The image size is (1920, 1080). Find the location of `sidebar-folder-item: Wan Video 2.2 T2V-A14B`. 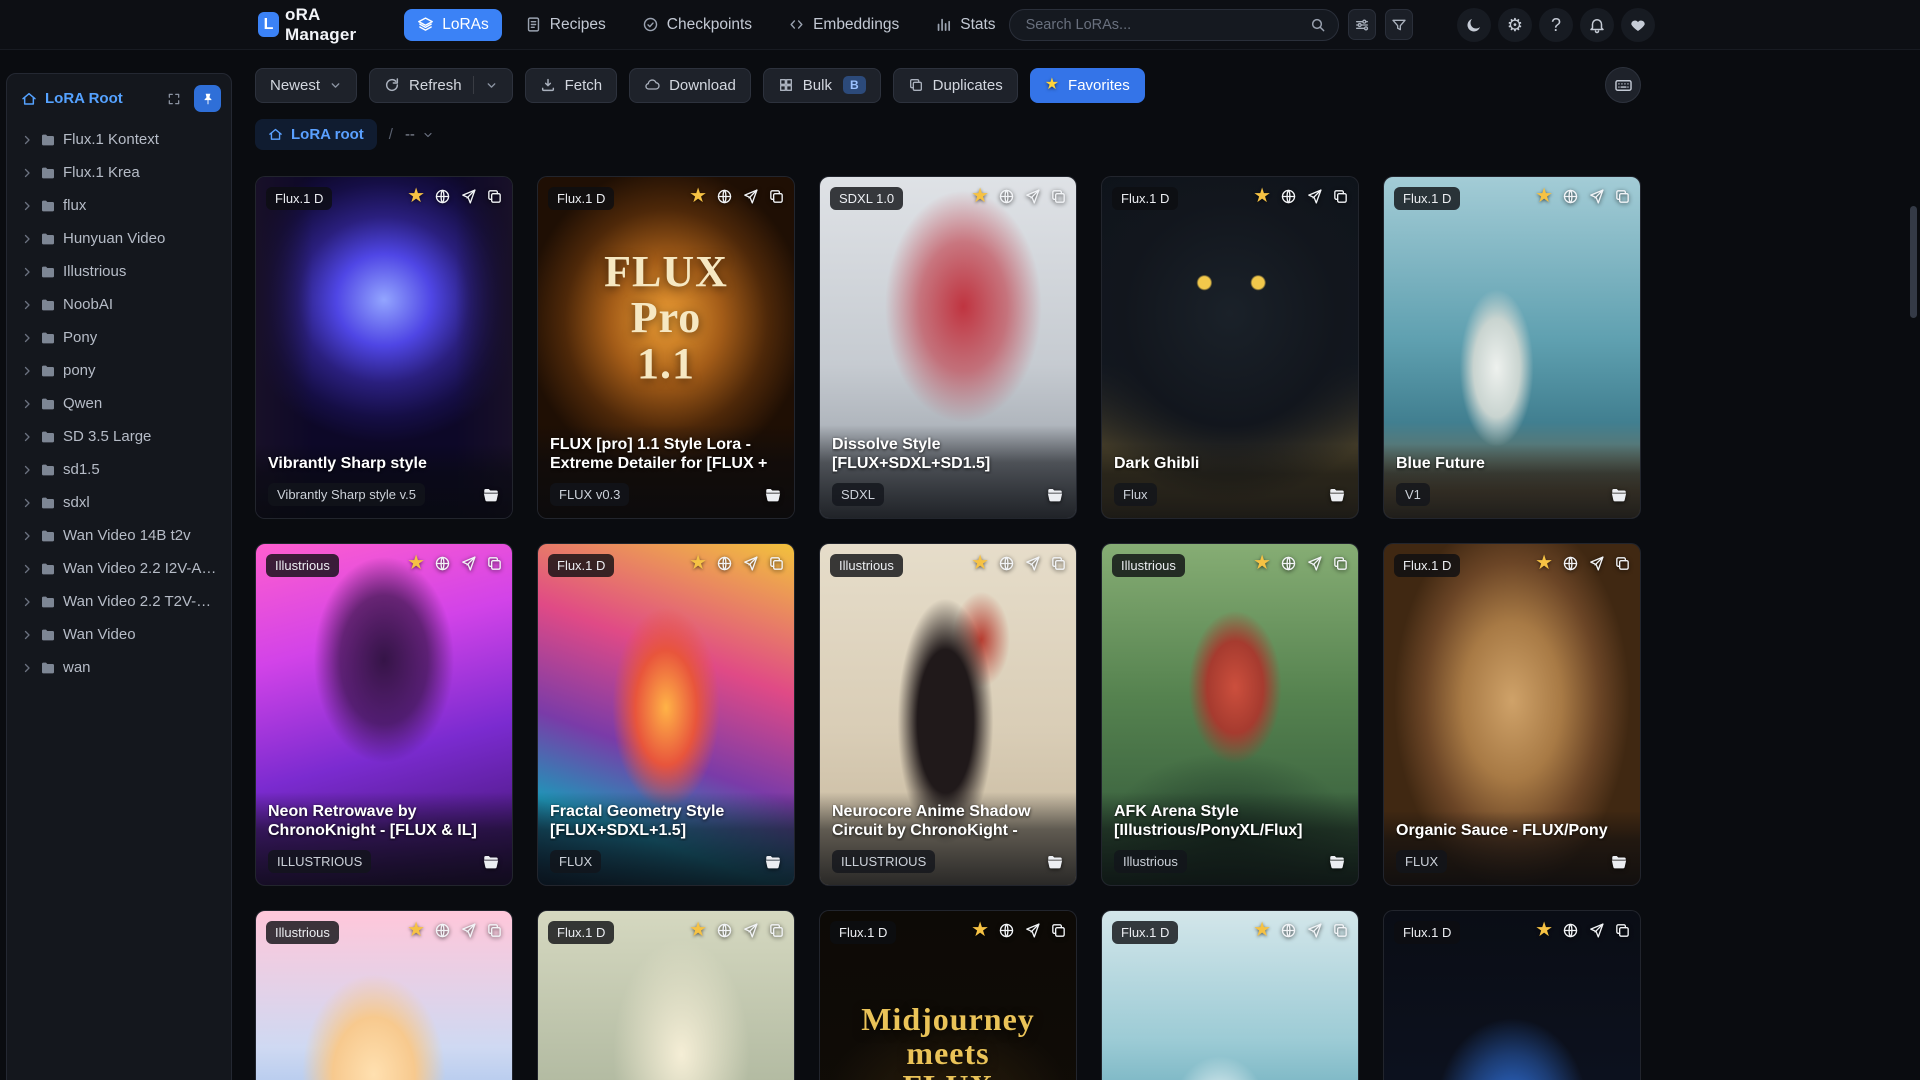

sidebar-folder-item: Wan Video 2.2 T2V-A14B is located at coordinates (119, 601).